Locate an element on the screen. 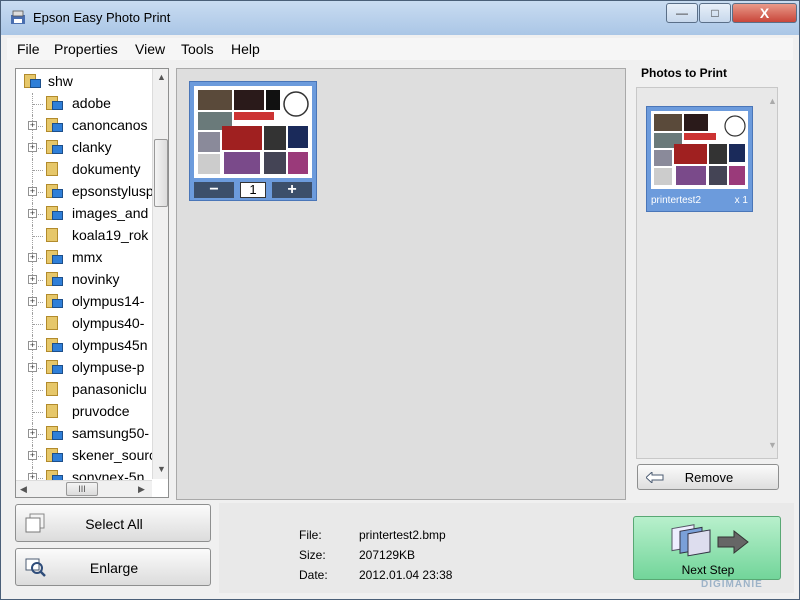  date-value: 2012.01.04 23:38 is located at coordinates (406, 575).